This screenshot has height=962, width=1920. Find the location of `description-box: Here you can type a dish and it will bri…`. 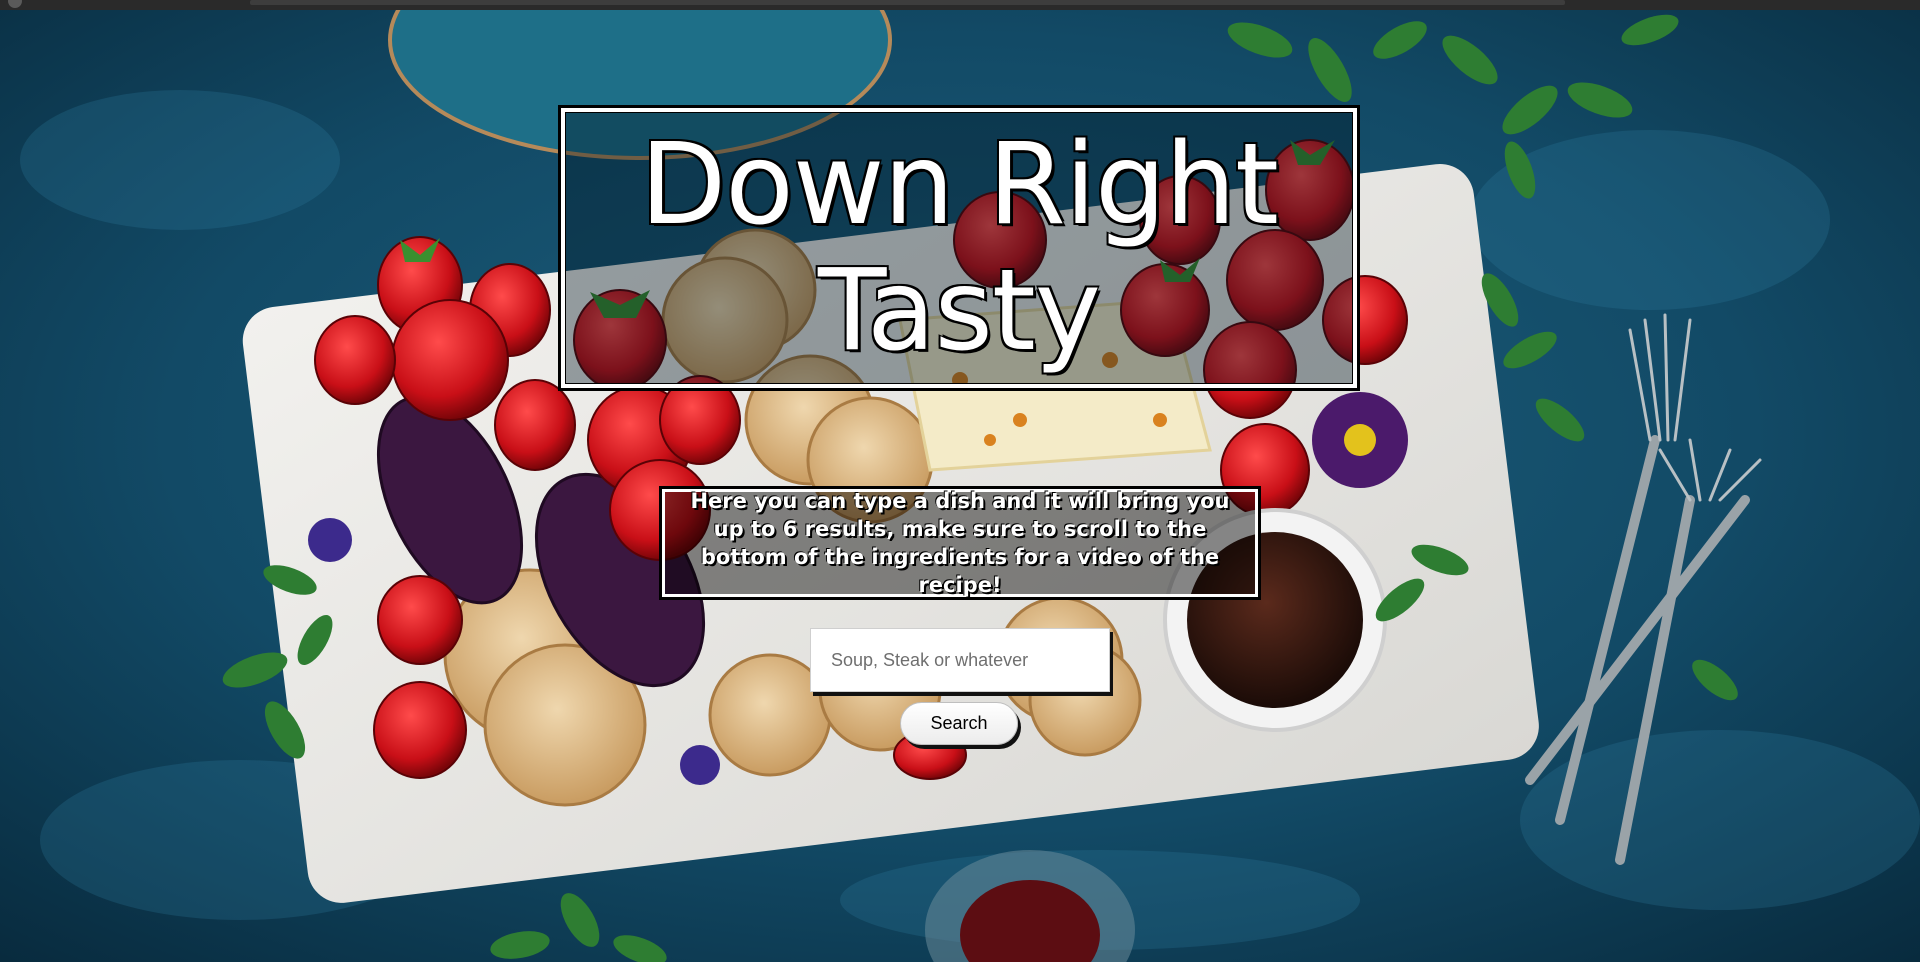

description-box: Here you can type a dish and it will bri… is located at coordinates (960, 543).